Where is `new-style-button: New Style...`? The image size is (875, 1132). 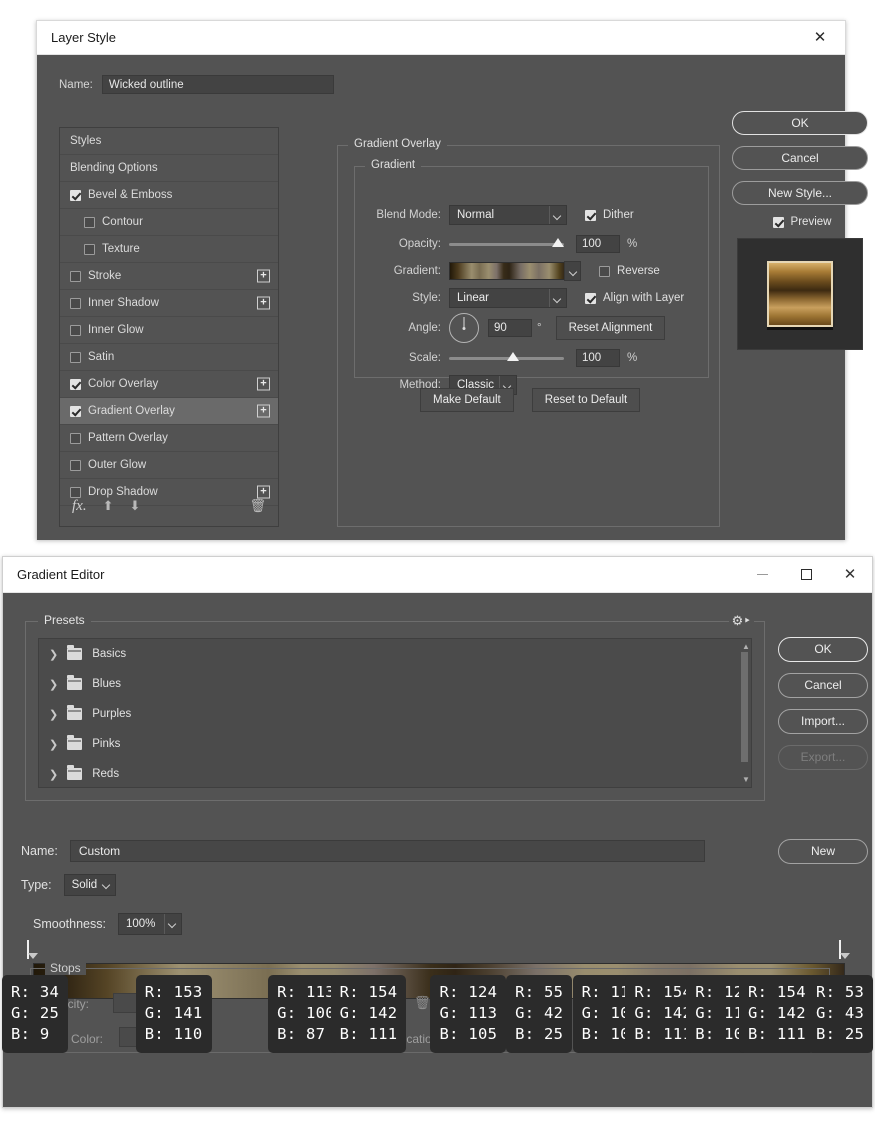
new-style-button: New Style... is located at coordinates (800, 193).